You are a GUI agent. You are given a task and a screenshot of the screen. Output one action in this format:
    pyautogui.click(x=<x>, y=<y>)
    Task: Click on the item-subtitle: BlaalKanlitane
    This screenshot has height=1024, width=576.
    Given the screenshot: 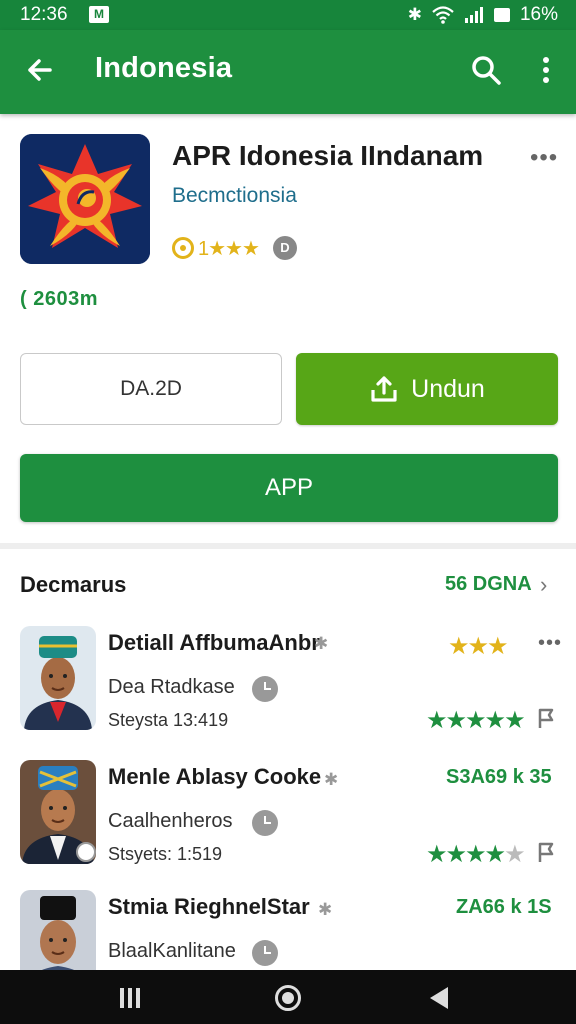 What is the action you would take?
    pyautogui.click(x=172, y=951)
    